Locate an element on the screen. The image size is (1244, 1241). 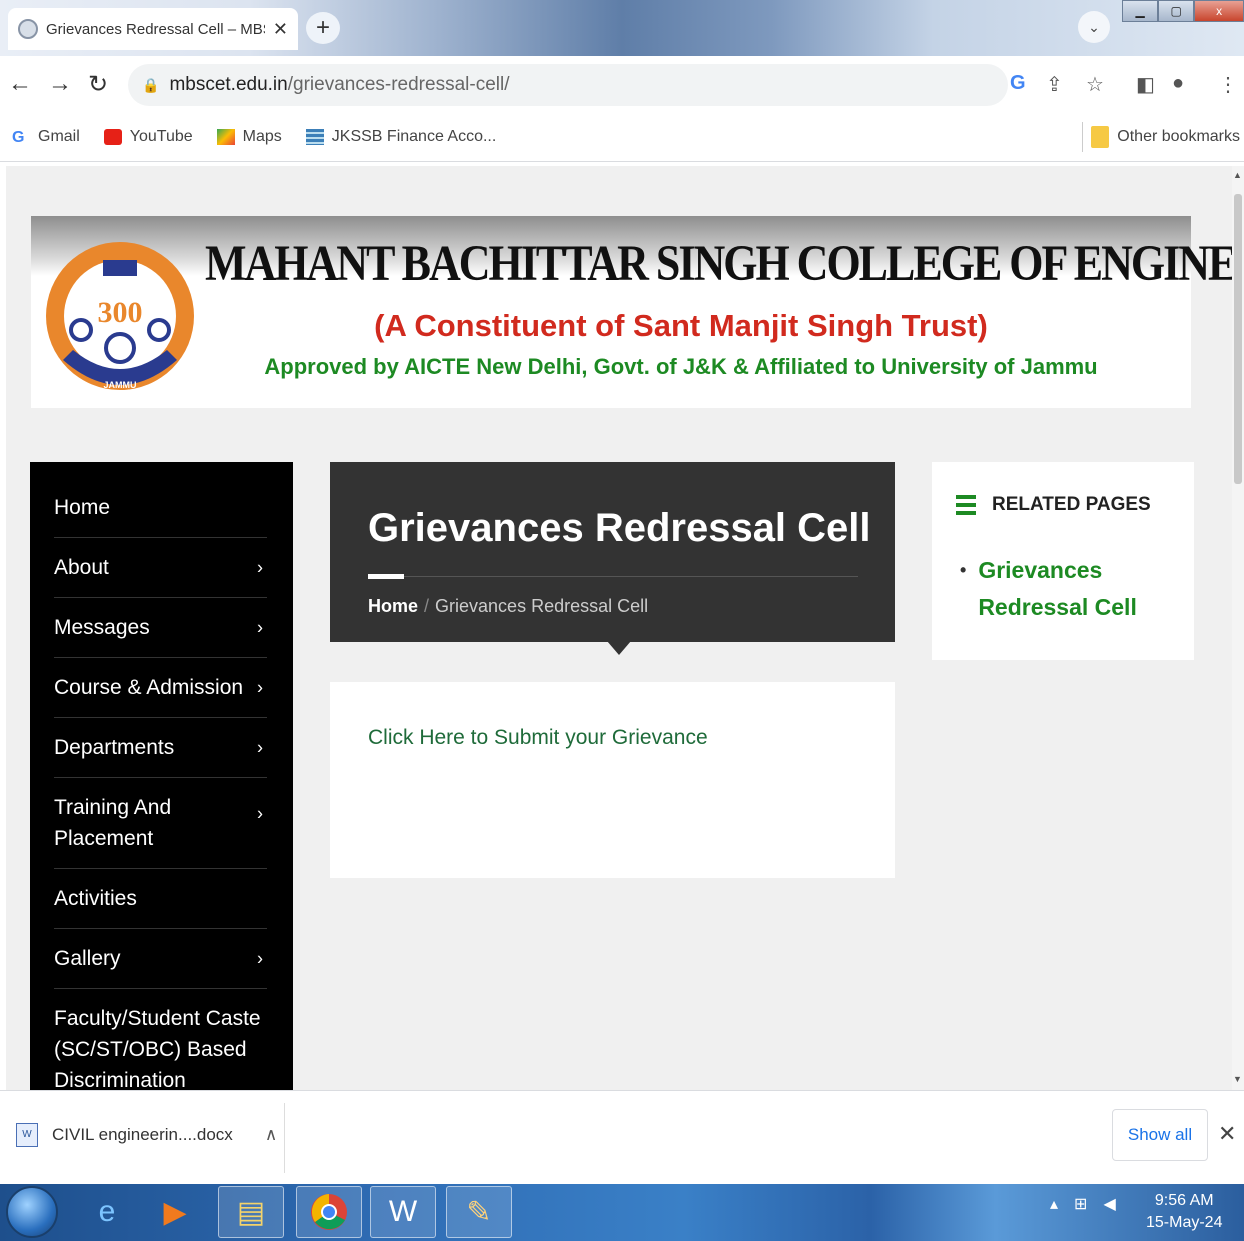
google-icon: G is located at coordinates (18, 137).